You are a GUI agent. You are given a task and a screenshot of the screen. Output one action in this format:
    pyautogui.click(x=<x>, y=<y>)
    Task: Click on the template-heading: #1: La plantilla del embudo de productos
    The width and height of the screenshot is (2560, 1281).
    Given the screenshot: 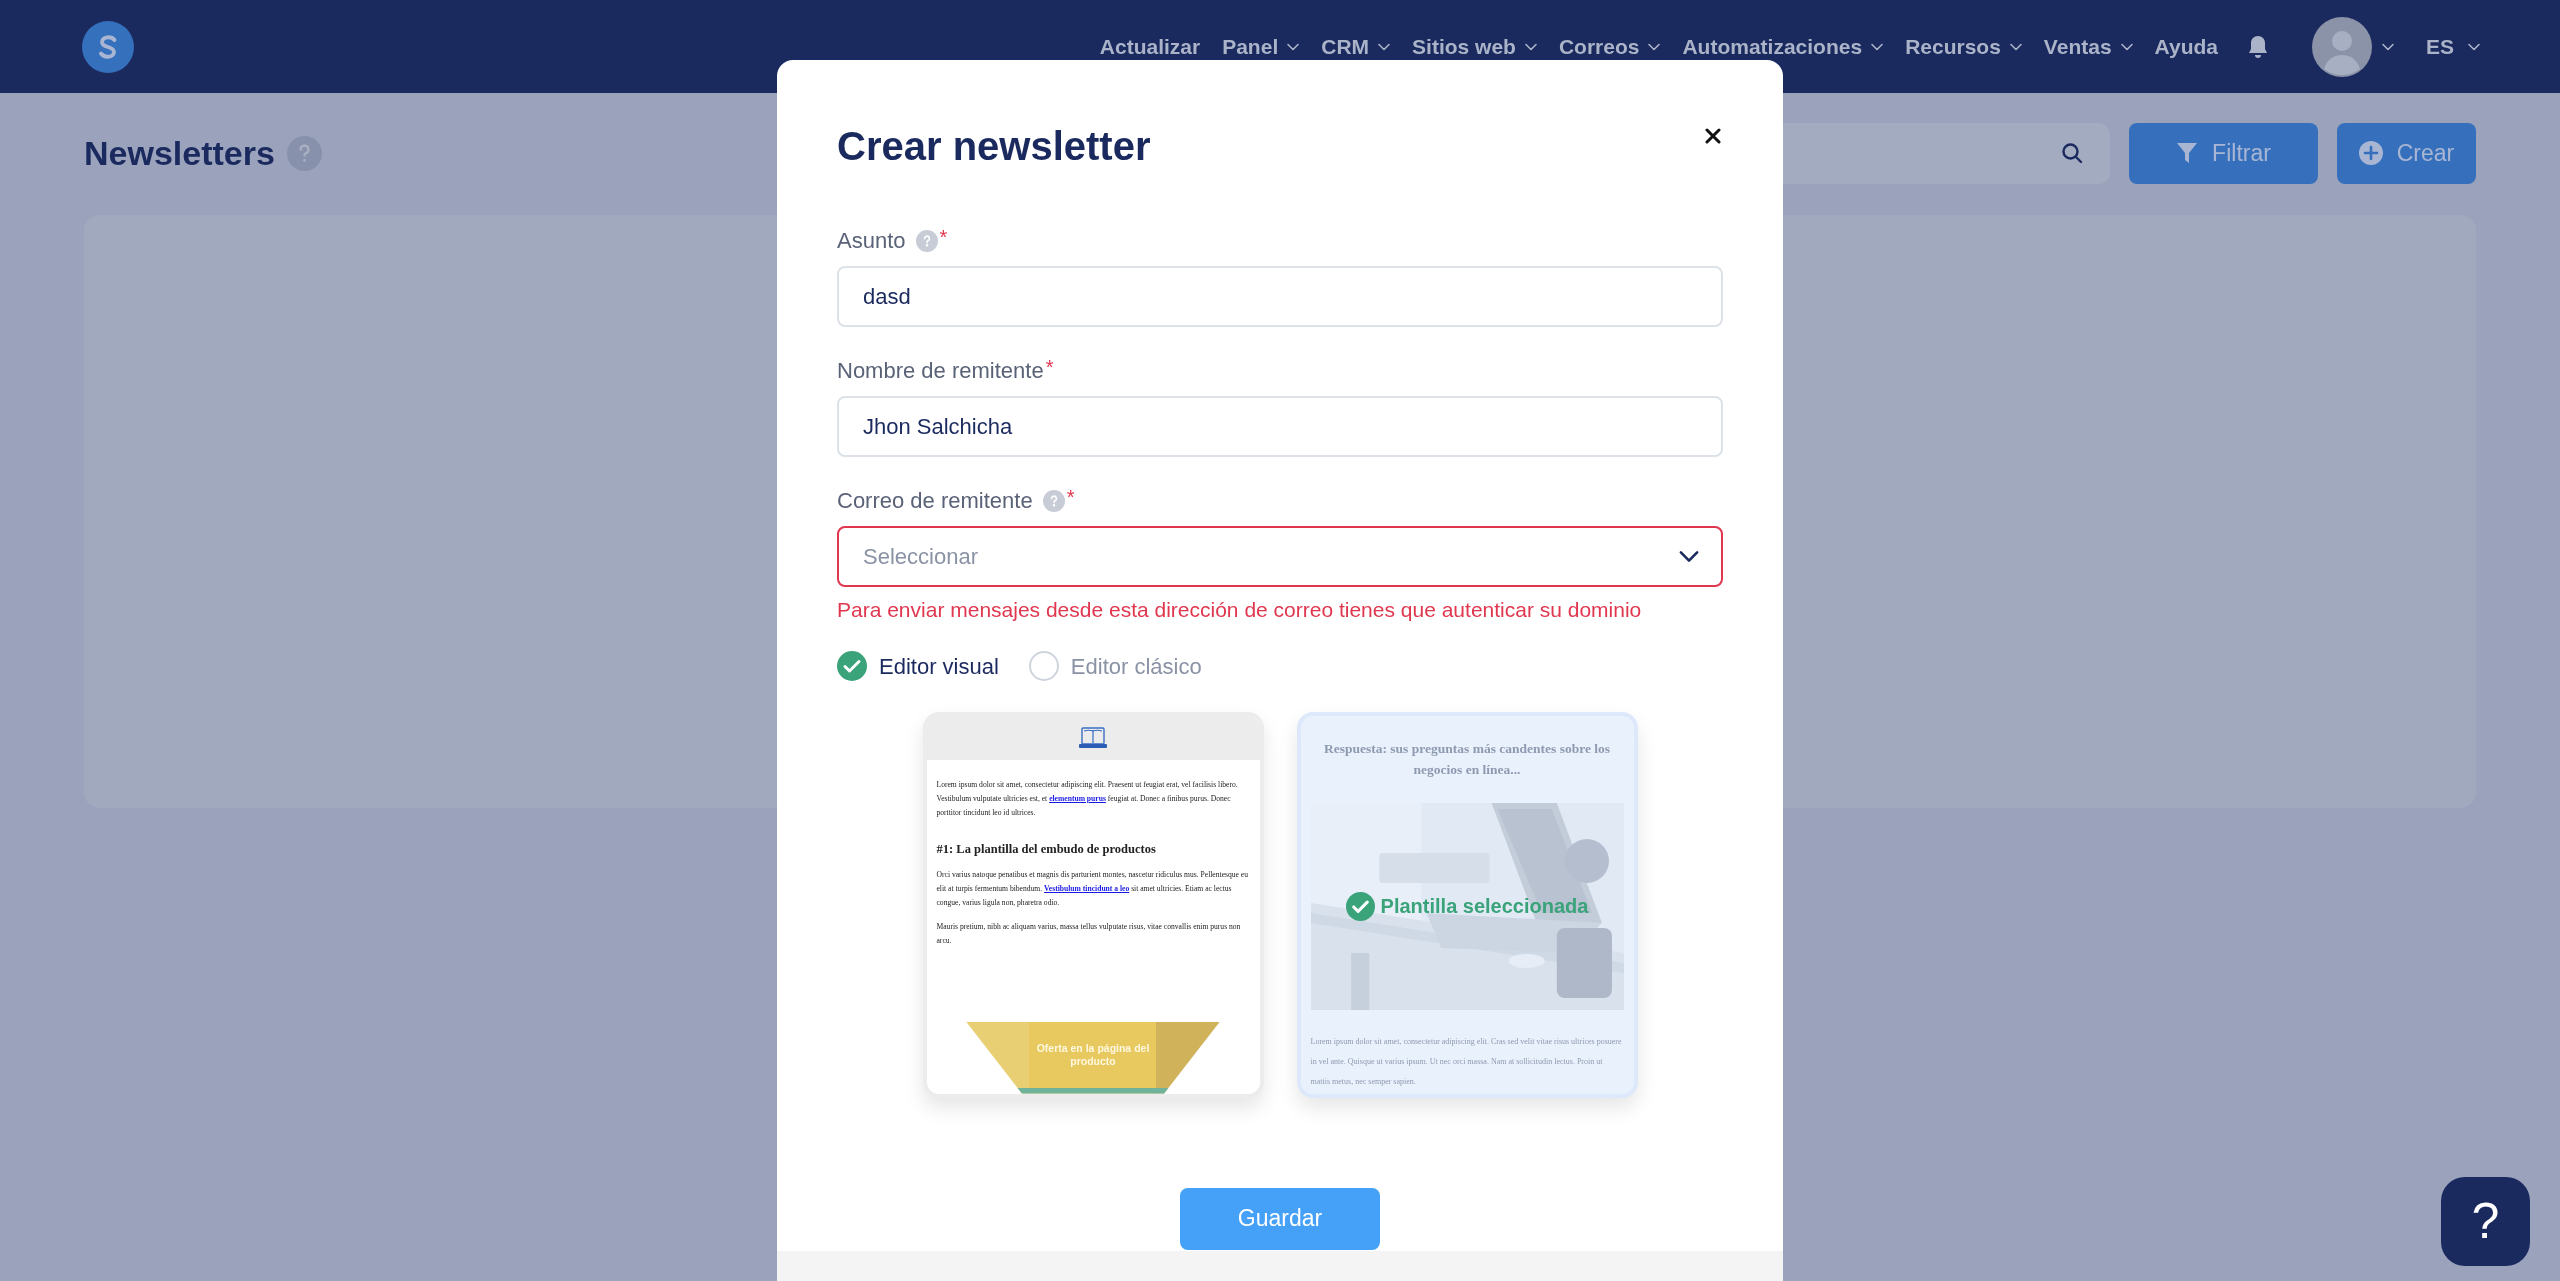 What is the action you would take?
    pyautogui.click(x=1046, y=849)
    